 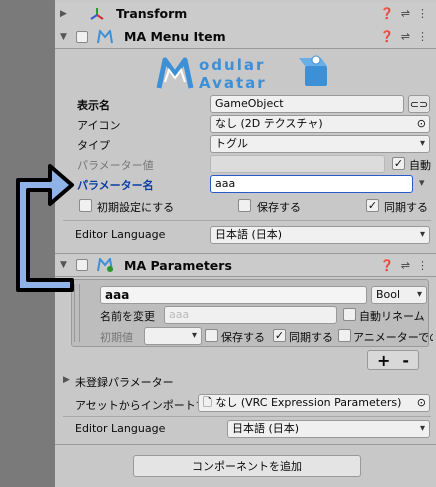 I want to click on name-link-button: ⊂⊃, so click(x=419, y=104).